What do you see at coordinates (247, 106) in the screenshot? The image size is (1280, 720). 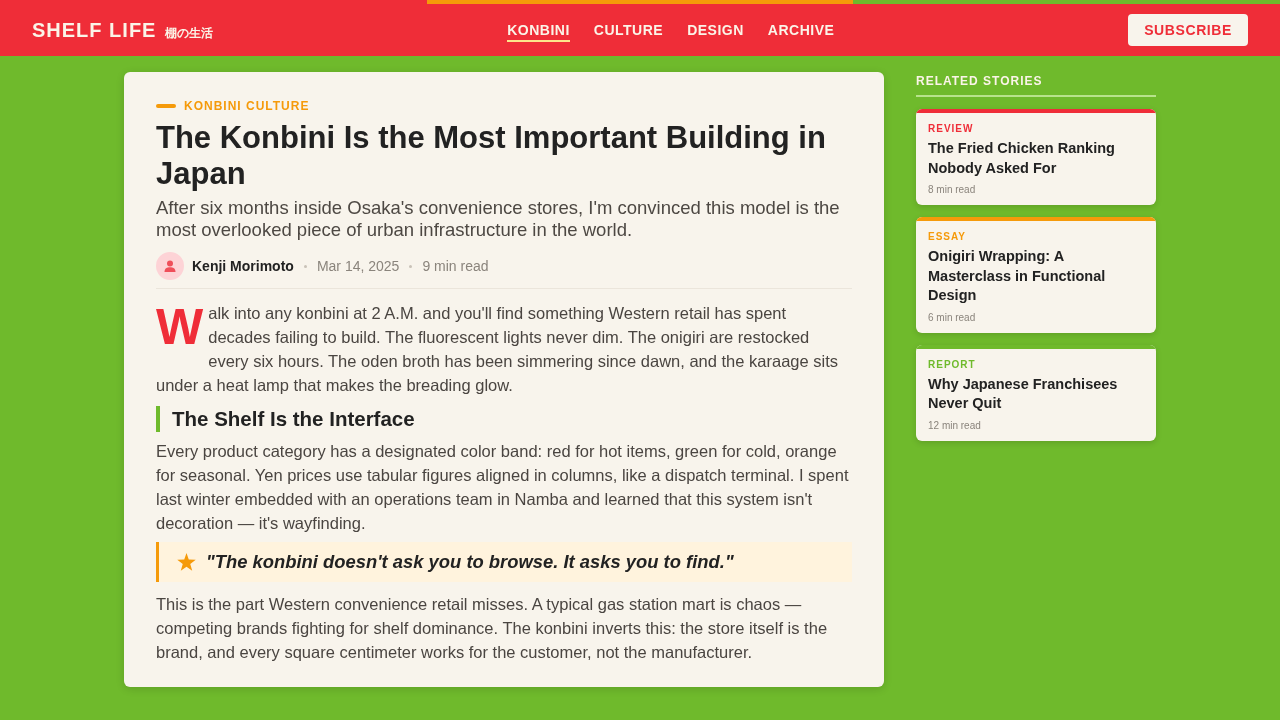 I see `category-kicker: KONBINI CULTURE` at bounding box center [247, 106].